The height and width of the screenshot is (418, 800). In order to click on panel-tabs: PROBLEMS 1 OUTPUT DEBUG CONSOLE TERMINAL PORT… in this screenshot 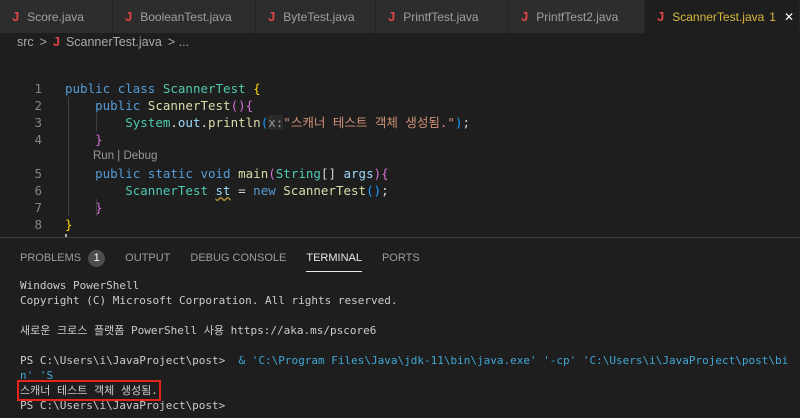, I will do `click(220, 260)`.